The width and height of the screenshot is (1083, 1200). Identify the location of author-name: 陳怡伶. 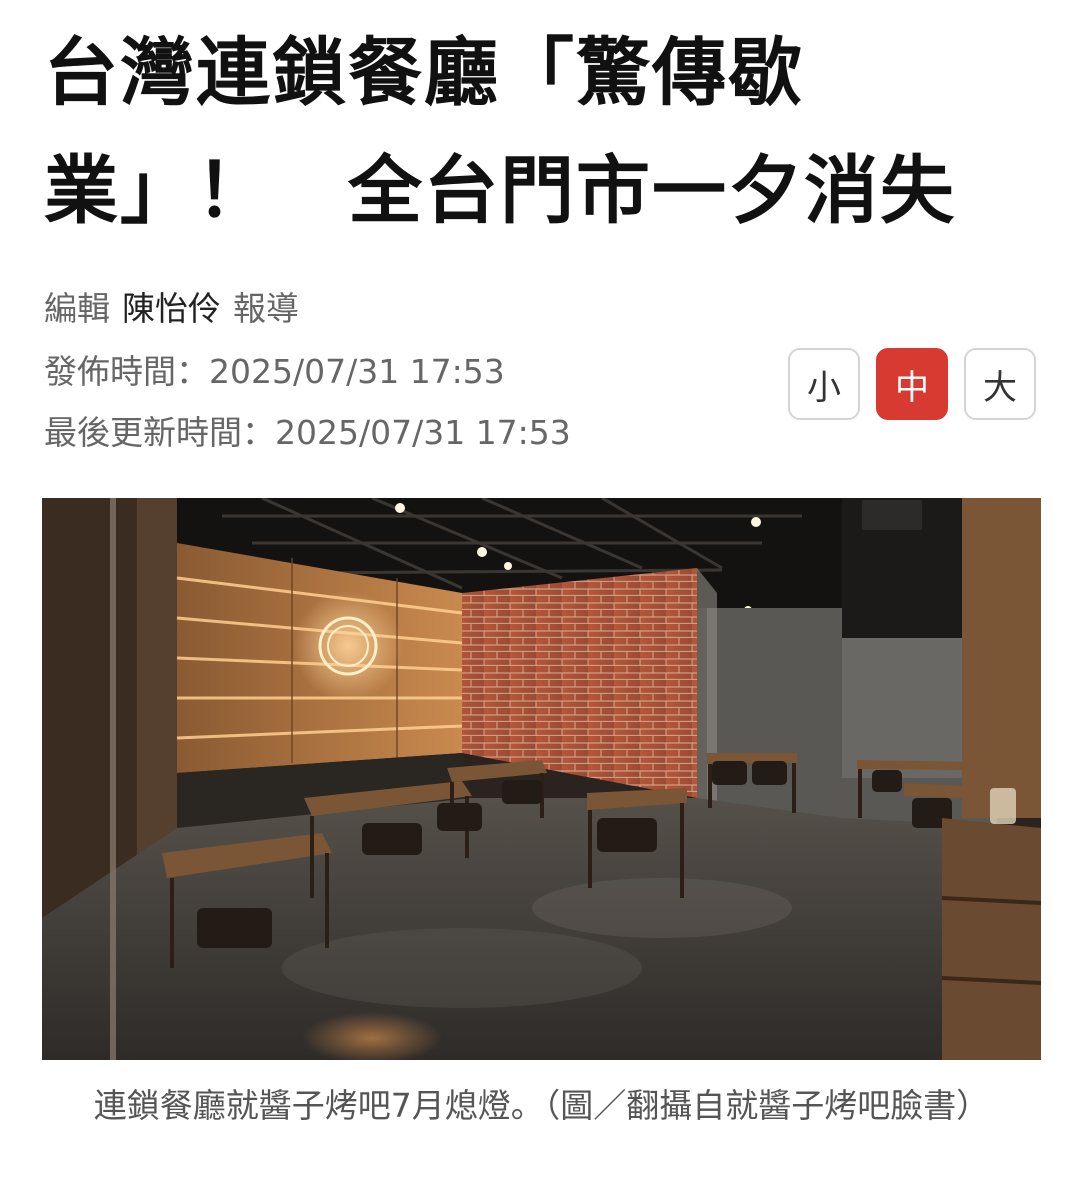
(171, 308).